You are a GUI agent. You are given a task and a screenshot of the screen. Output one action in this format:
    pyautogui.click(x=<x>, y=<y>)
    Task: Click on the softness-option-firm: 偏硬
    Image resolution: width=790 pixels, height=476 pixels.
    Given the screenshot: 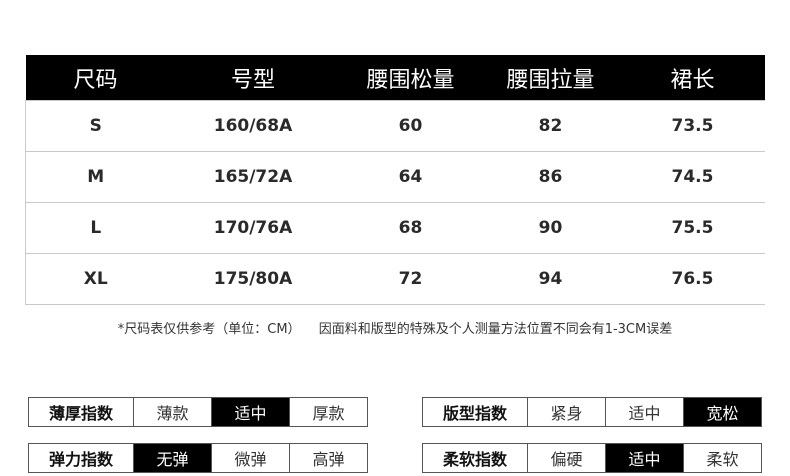 What is the action you would take?
    pyautogui.click(x=566, y=458)
    